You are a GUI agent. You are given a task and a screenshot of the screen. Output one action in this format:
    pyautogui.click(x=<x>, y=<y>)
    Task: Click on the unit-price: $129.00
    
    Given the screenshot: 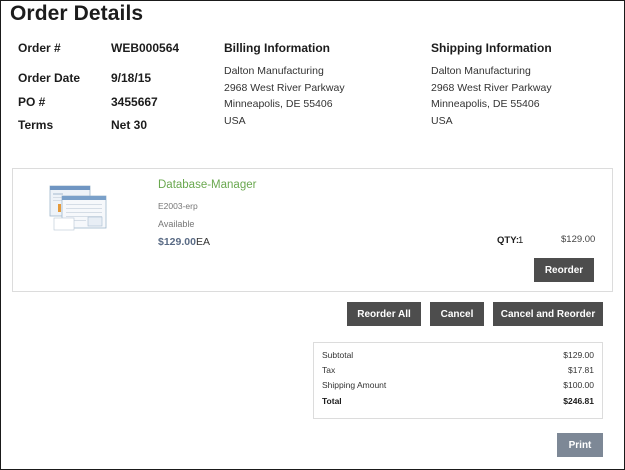 What is the action you would take?
    pyautogui.click(x=177, y=242)
    